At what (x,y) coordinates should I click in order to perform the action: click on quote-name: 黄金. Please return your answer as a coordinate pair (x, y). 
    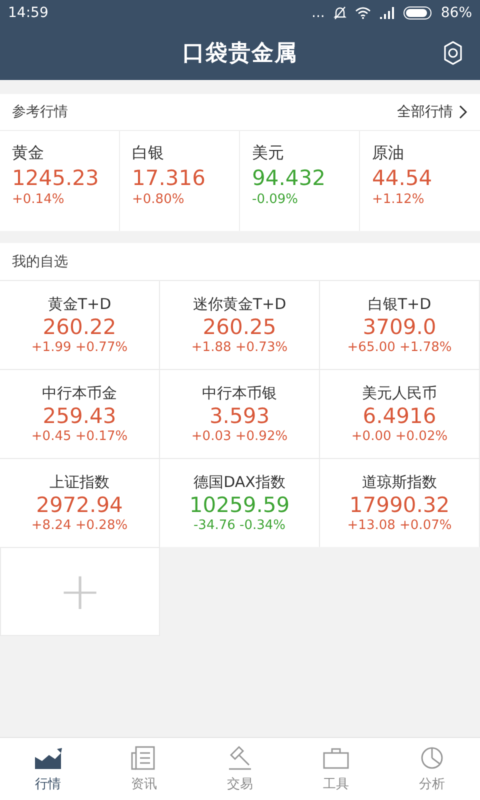
    Looking at the image, I should click on (28, 153).